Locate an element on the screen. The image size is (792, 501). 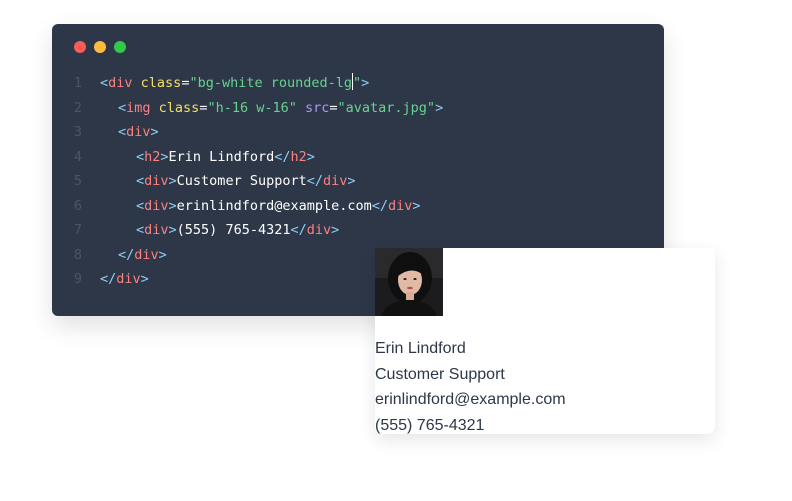
code-line: 4 <h2>Erin Lindford</h2> is located at coordinates (358, 157).